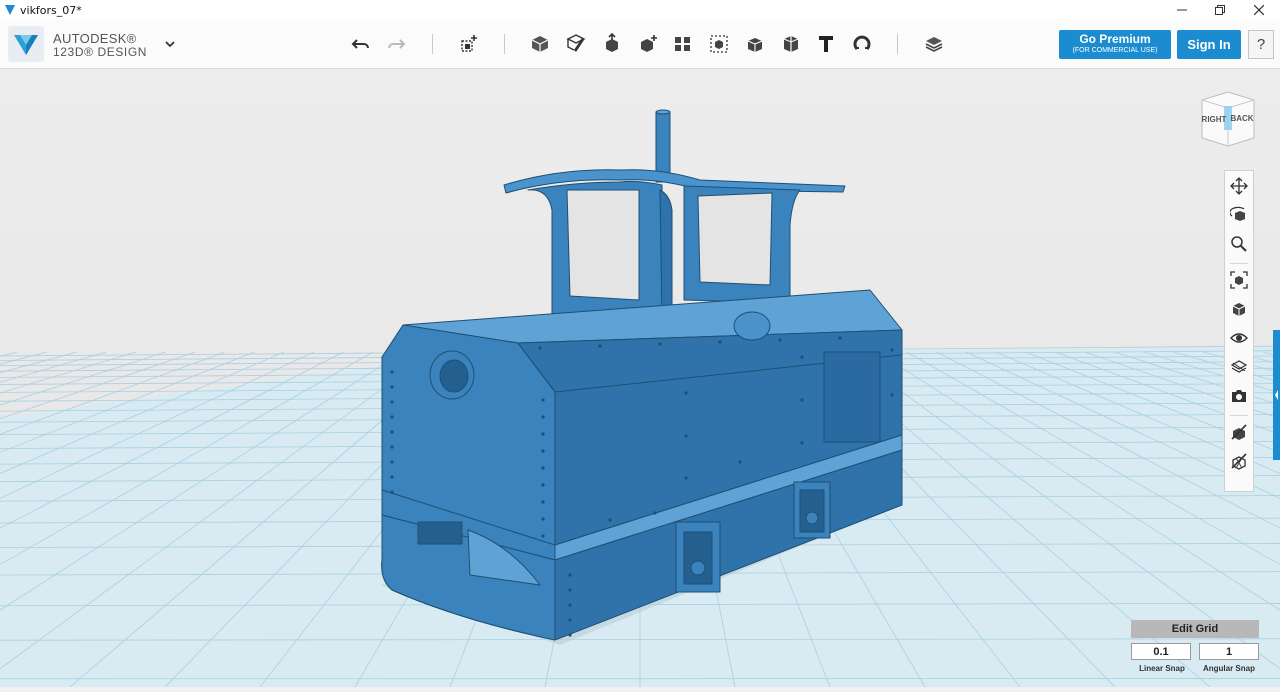  What do you see at coordinates (1229, 668) in the screenshot?
I see `angular-snap-label: Angular Snap` at bounding box center [1229, 668].